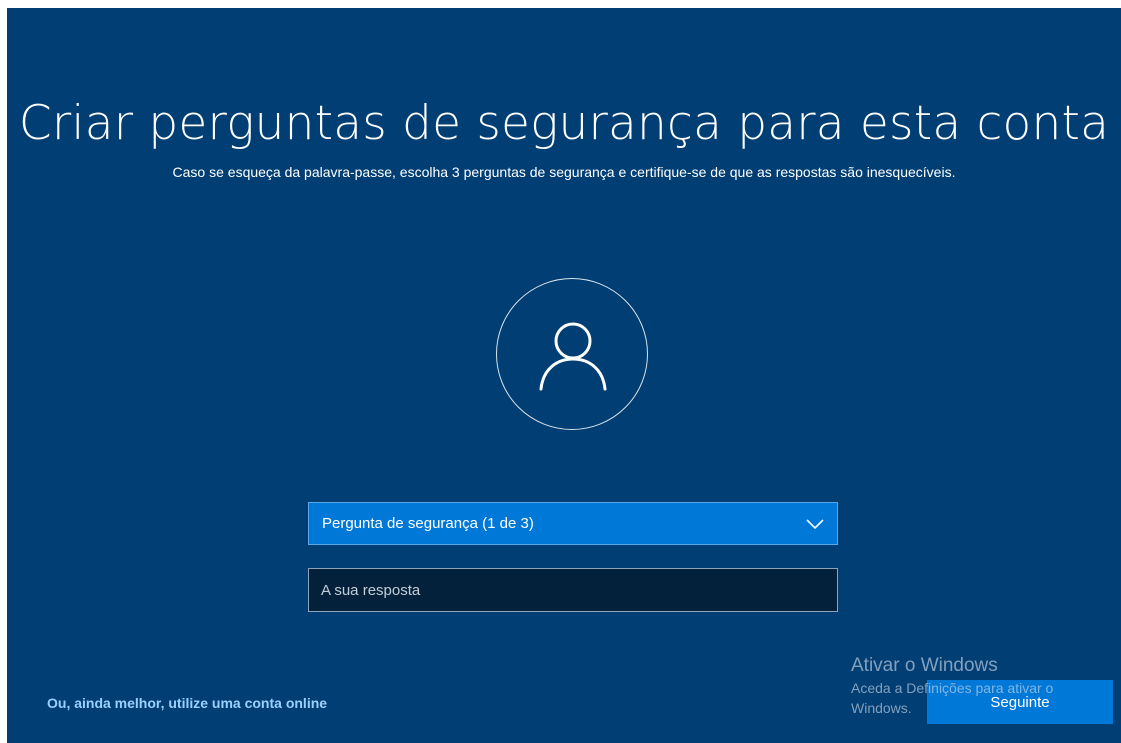 This screenshot has width=1121, height=743. I want to click on user-icon, so click(573, 356).